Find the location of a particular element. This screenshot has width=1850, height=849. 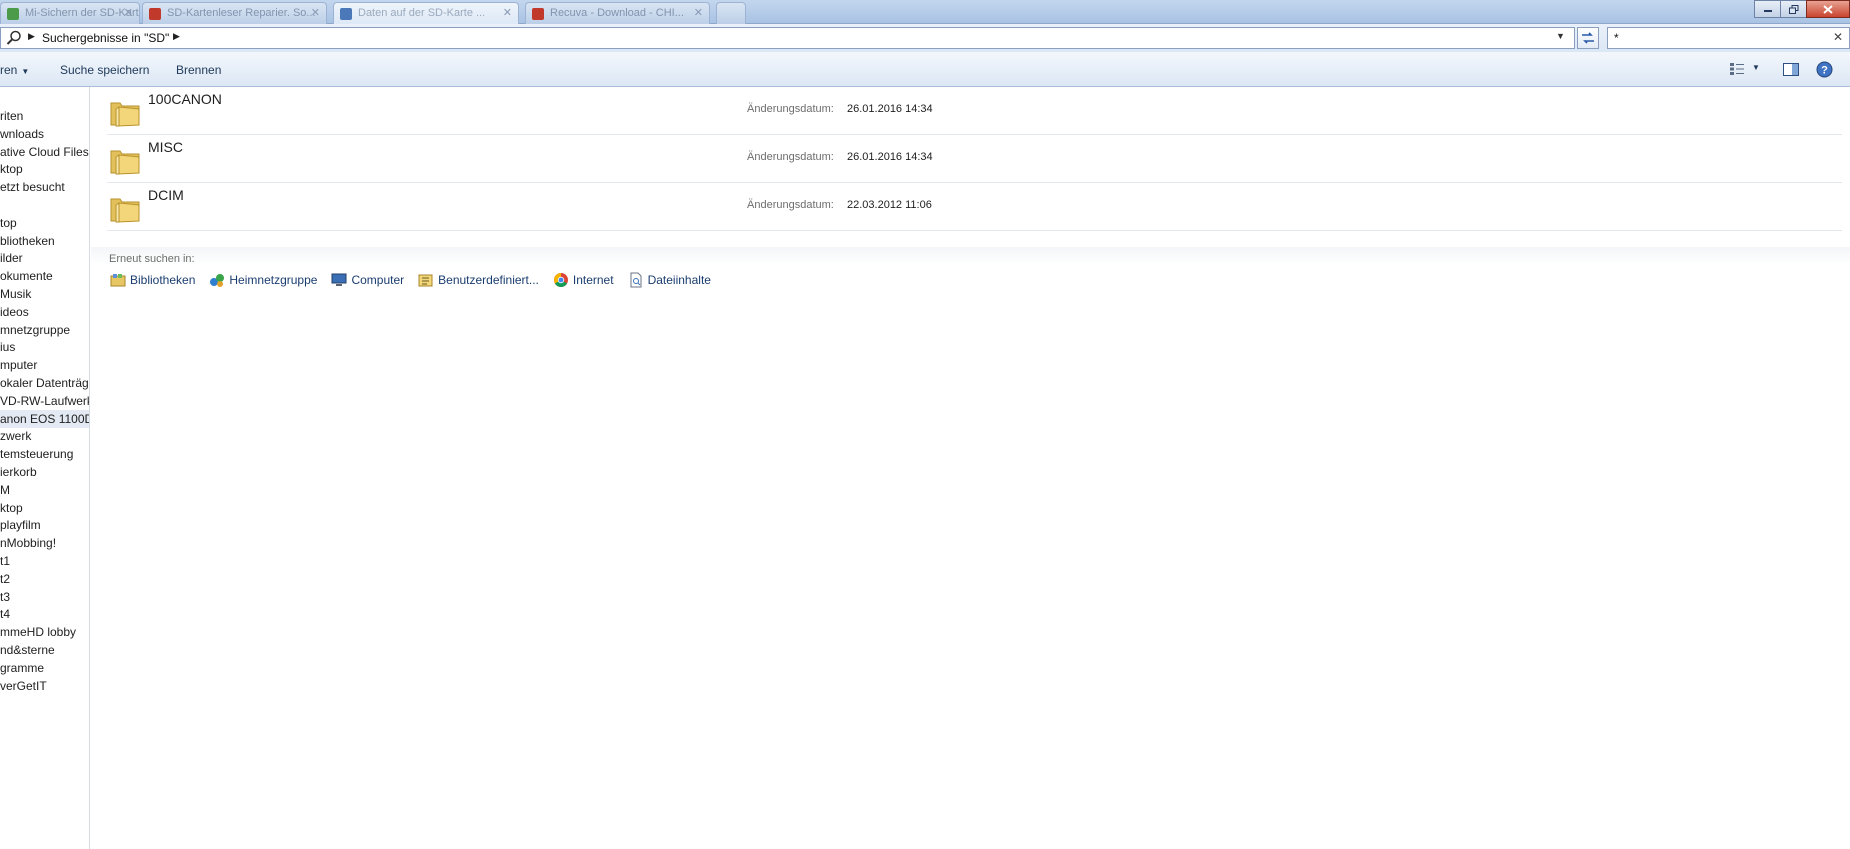

result-name: DCIM is located at coordinates (166, 195).